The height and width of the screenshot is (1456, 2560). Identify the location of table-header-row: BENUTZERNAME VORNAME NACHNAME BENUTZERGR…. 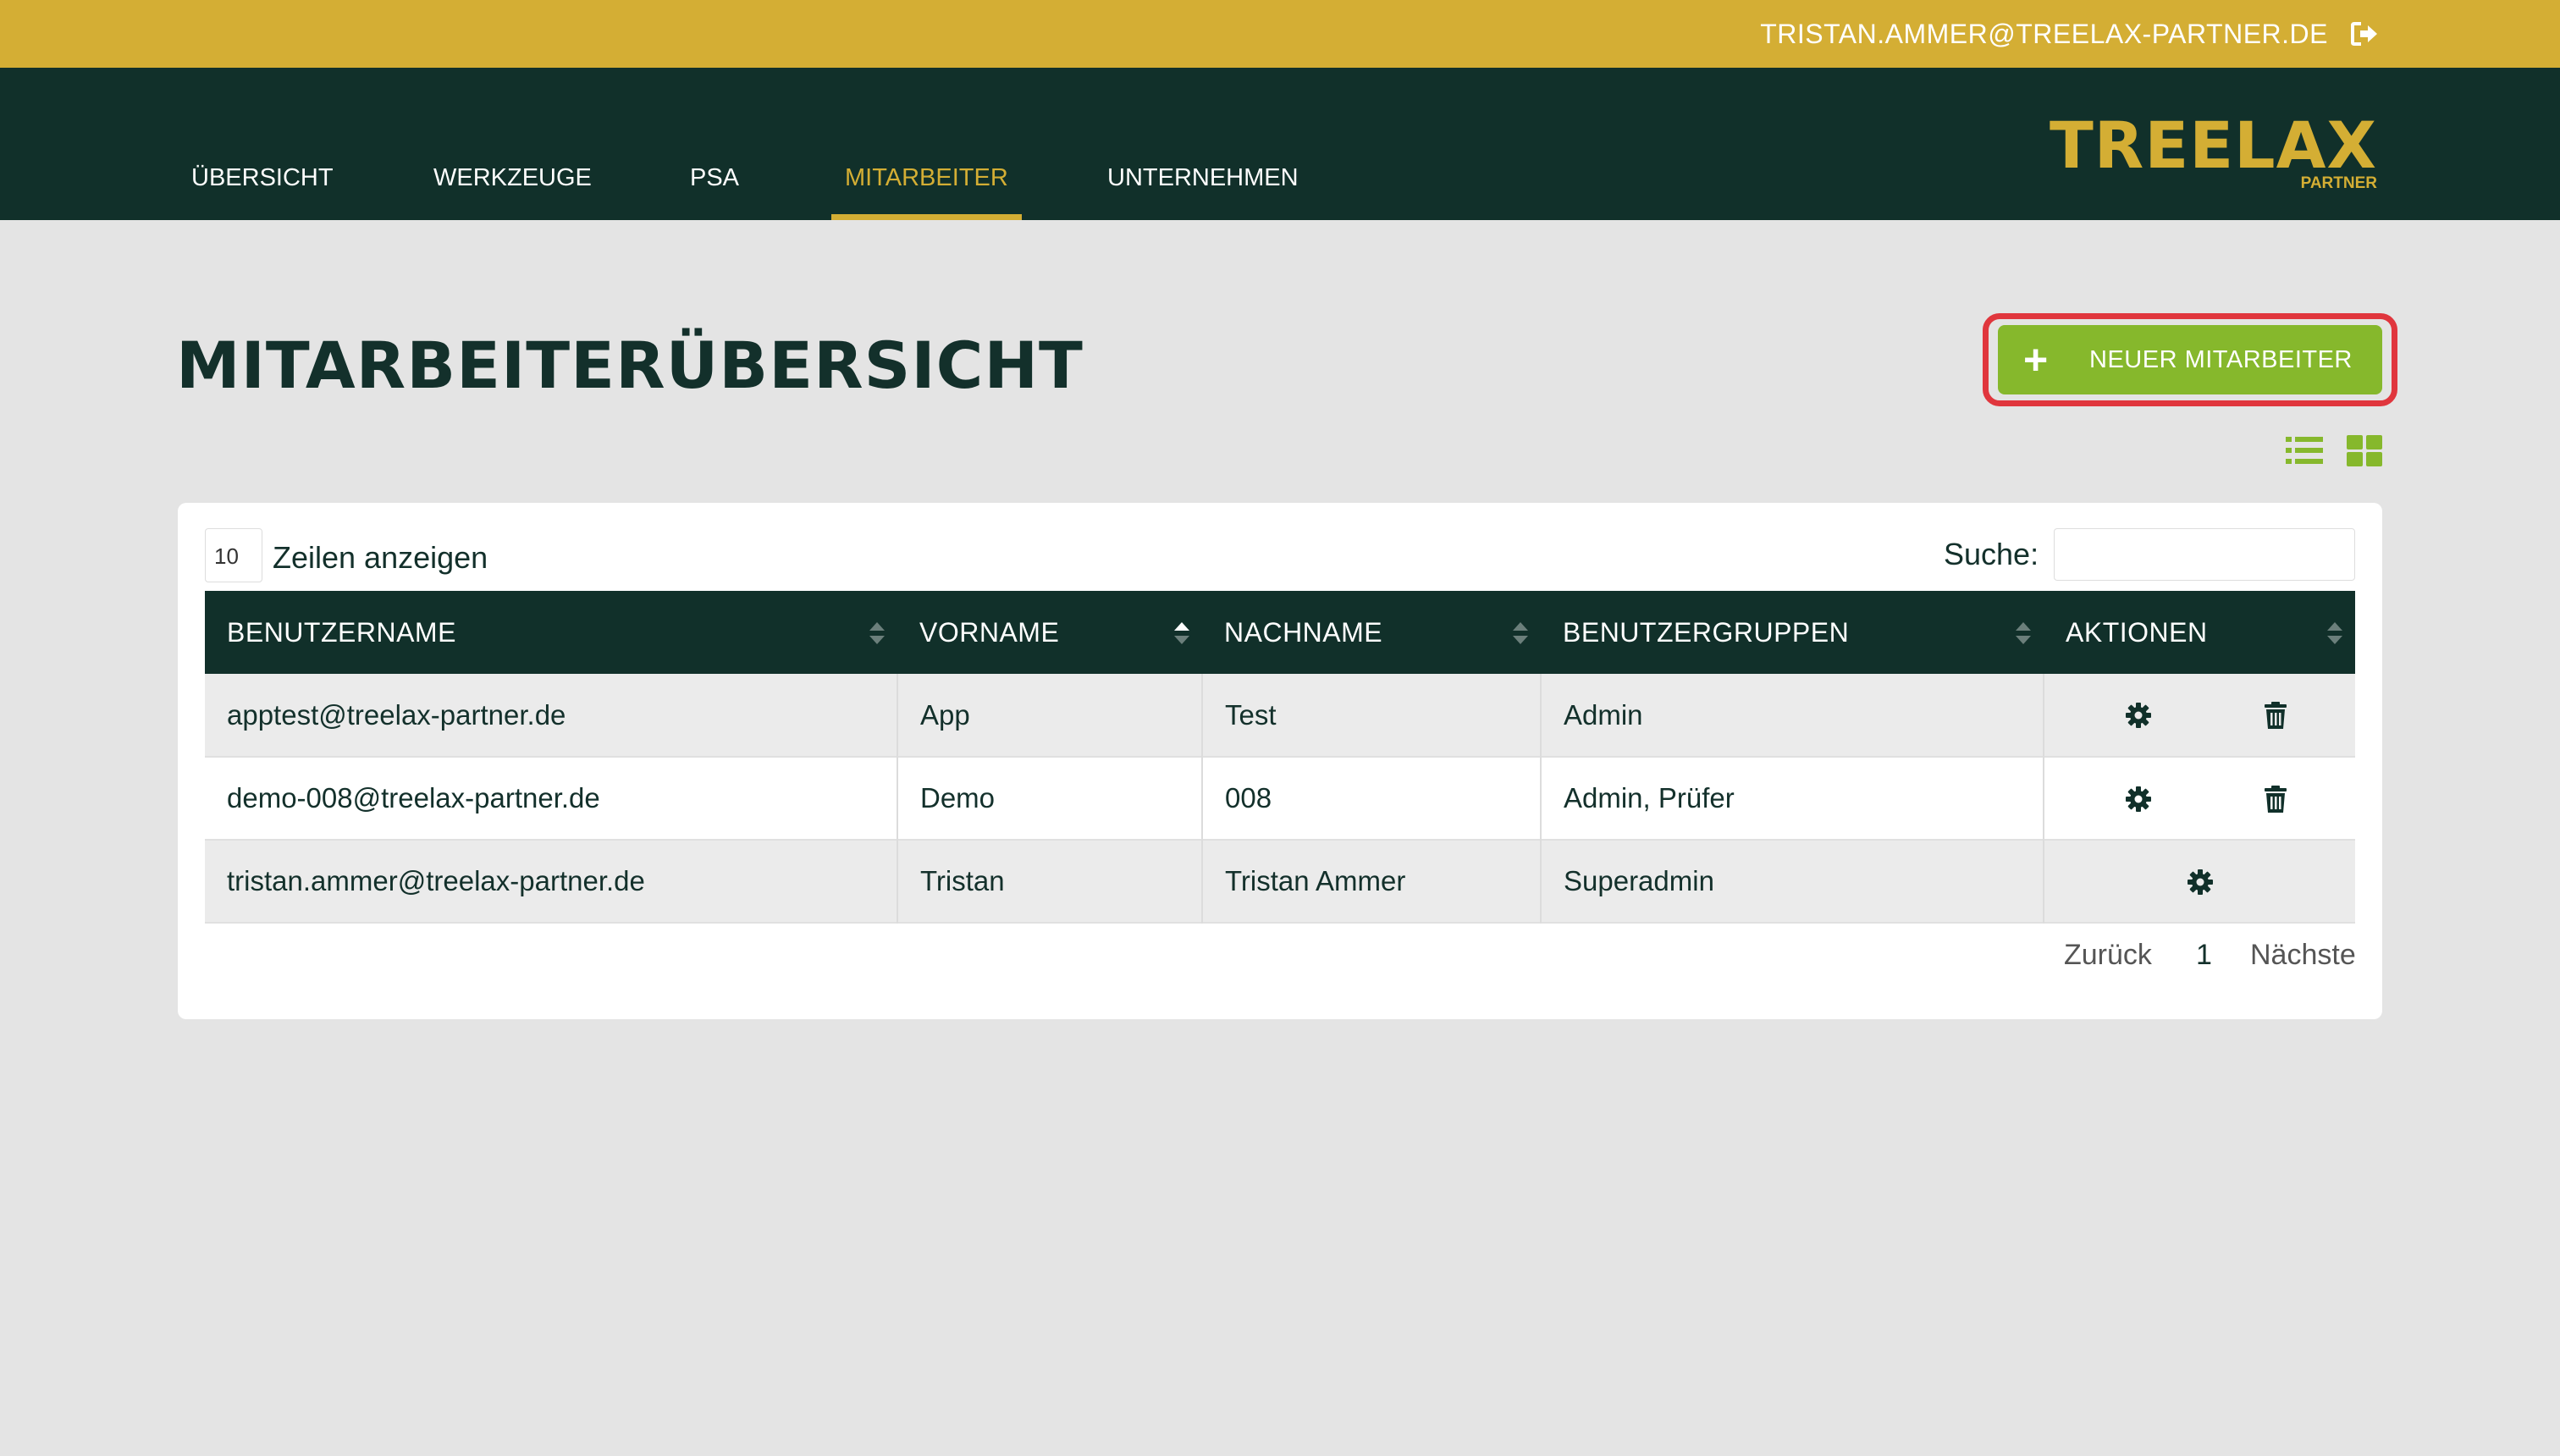
(1280, 632).